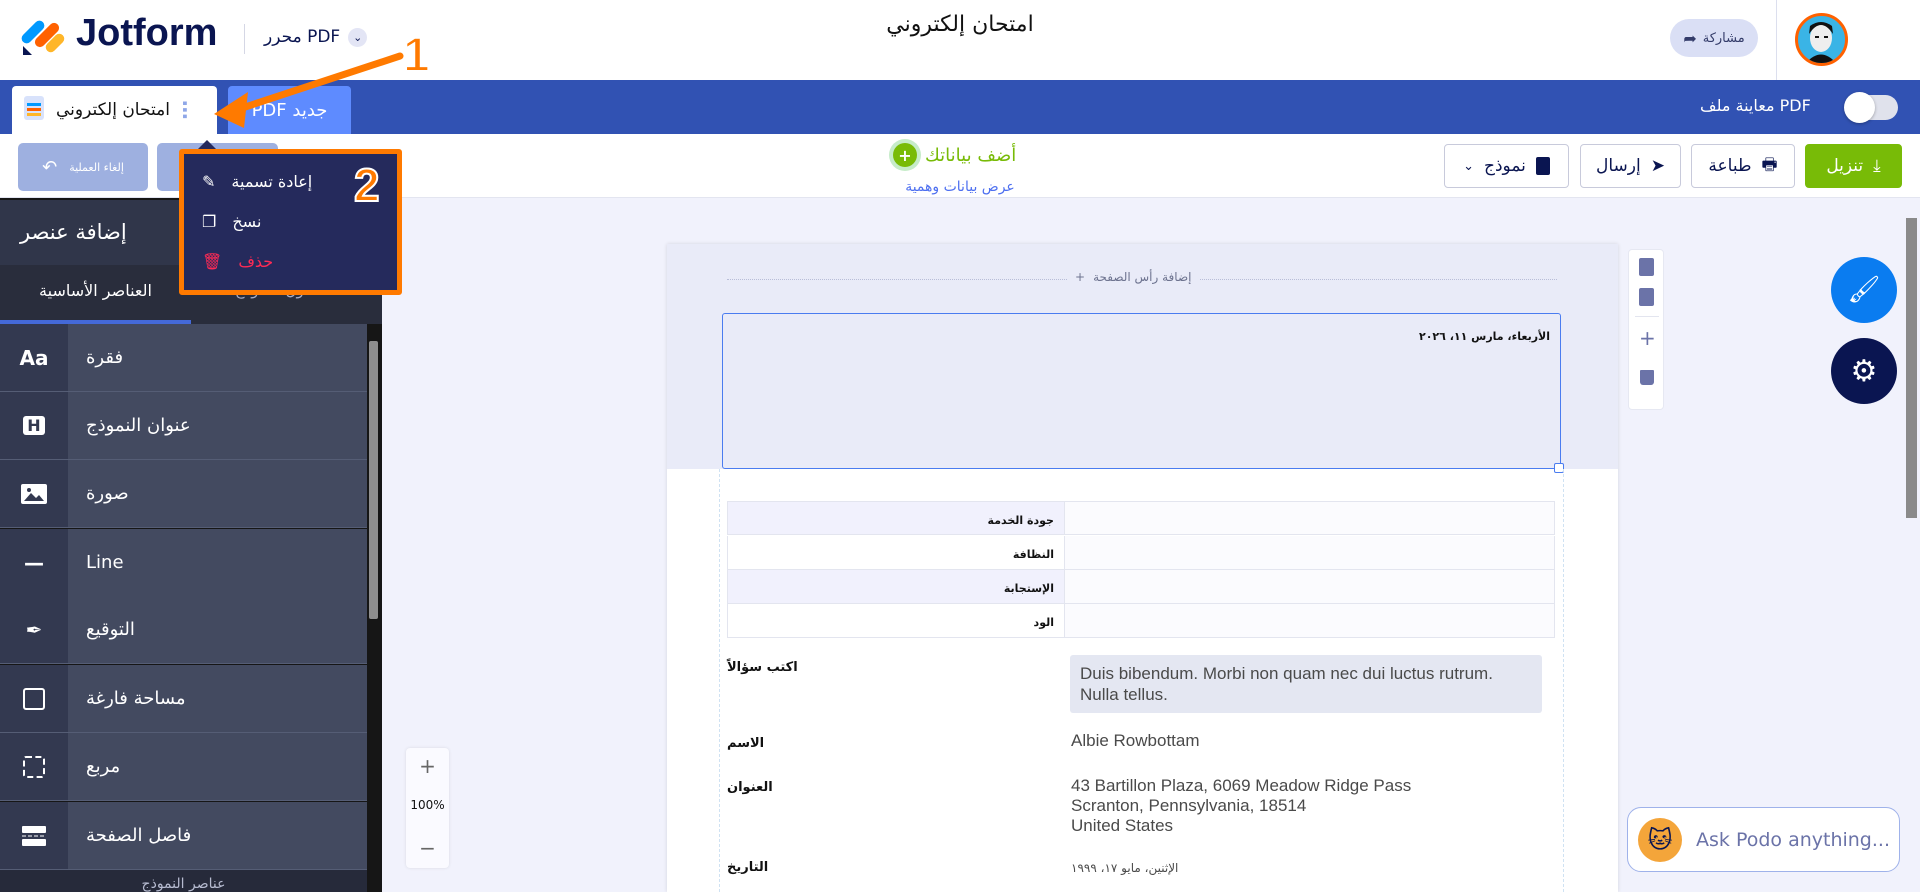 Image resolution: width=1920 pixels, height=892 pixels. I want to click on menu-rename: ✎ إعادة تسمية, so click(257, 181).